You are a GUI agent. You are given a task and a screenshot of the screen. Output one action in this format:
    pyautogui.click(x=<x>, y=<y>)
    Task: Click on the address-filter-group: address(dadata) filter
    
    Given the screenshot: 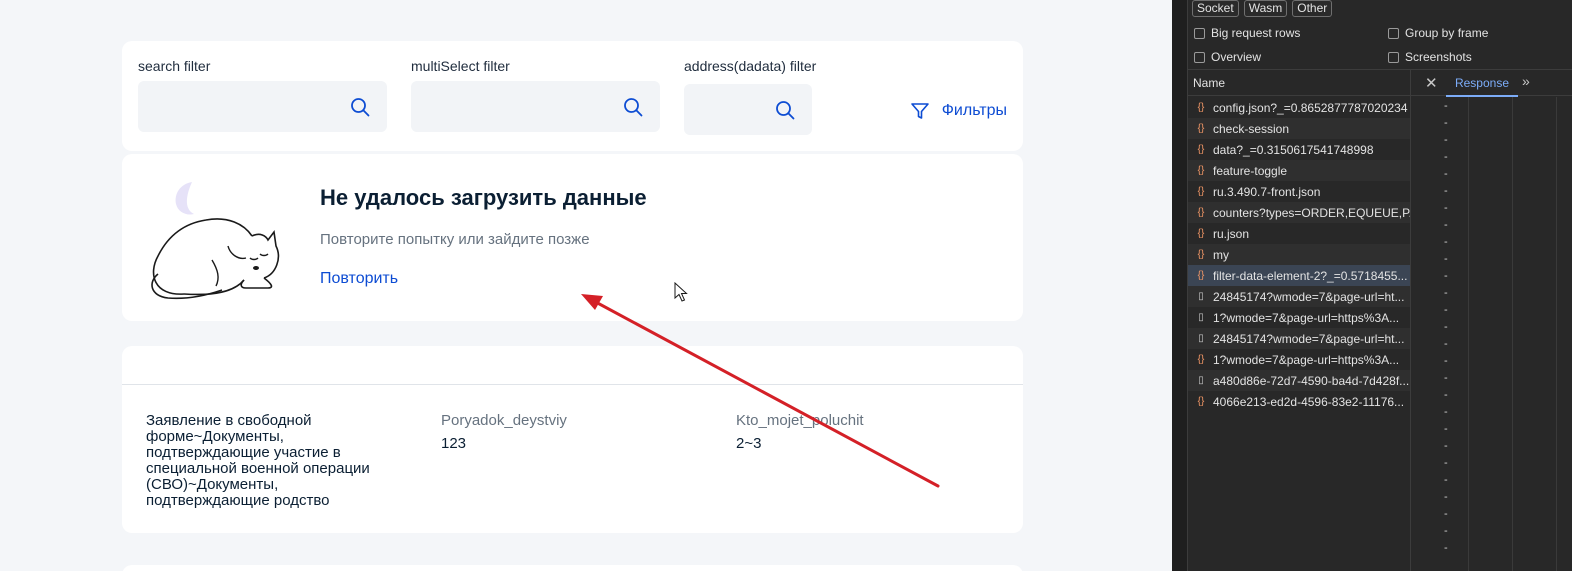 What is the action you would take?
    pyautogui.click(x=750, y=96)
    